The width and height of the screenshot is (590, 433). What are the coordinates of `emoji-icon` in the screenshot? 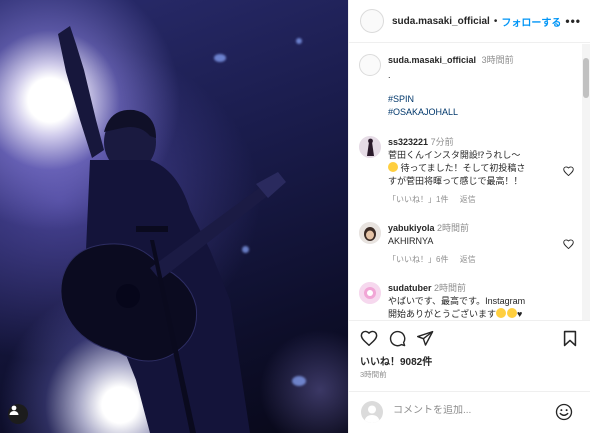 It's located at (564, 412).